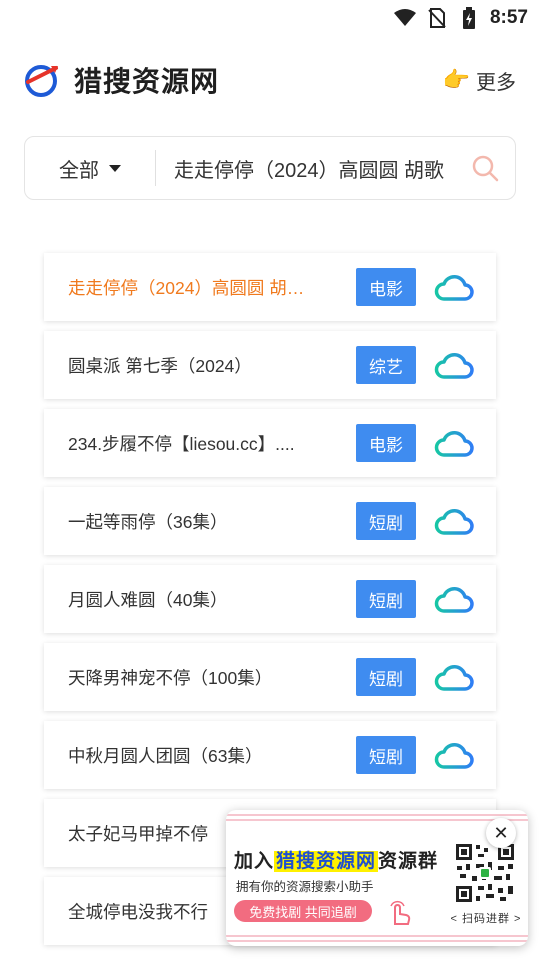 The image size is (540, 960). I want to click on result-title: 一起等雨停（36集）, so click(148, 521).